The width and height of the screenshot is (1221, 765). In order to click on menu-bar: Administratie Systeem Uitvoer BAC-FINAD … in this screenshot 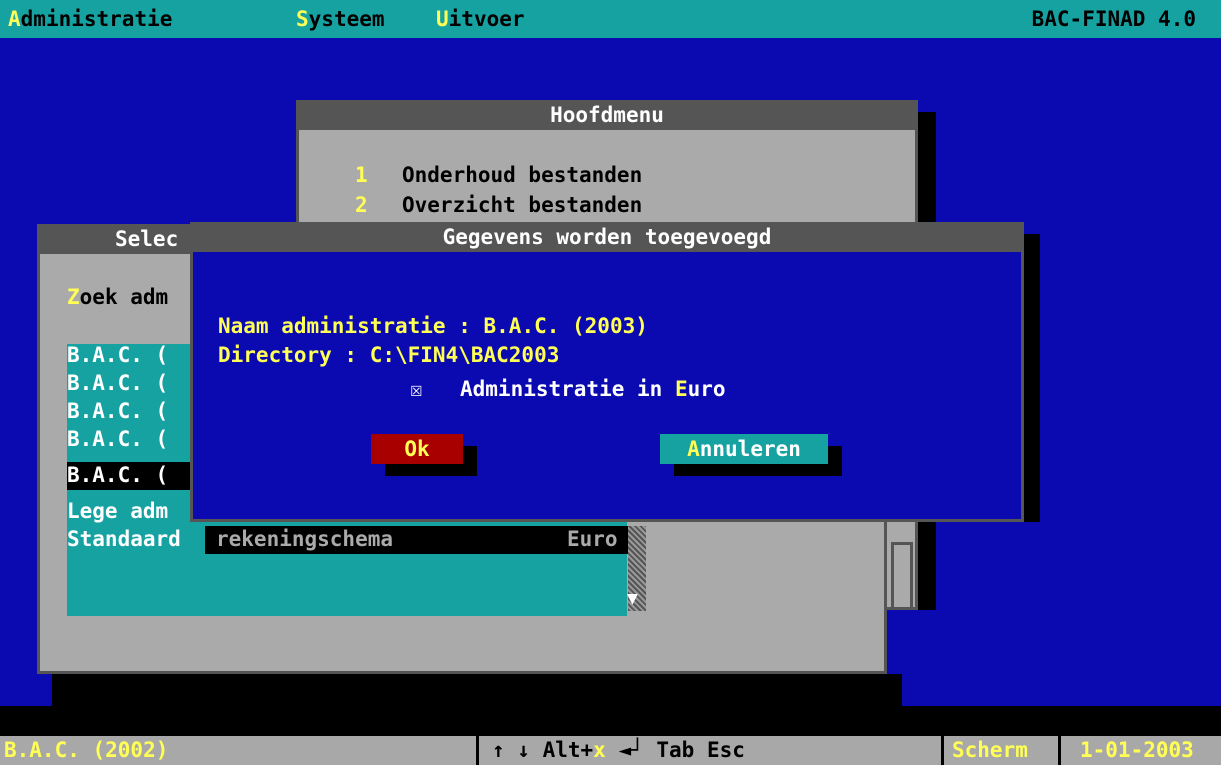, I will do `click(610, 19)`.